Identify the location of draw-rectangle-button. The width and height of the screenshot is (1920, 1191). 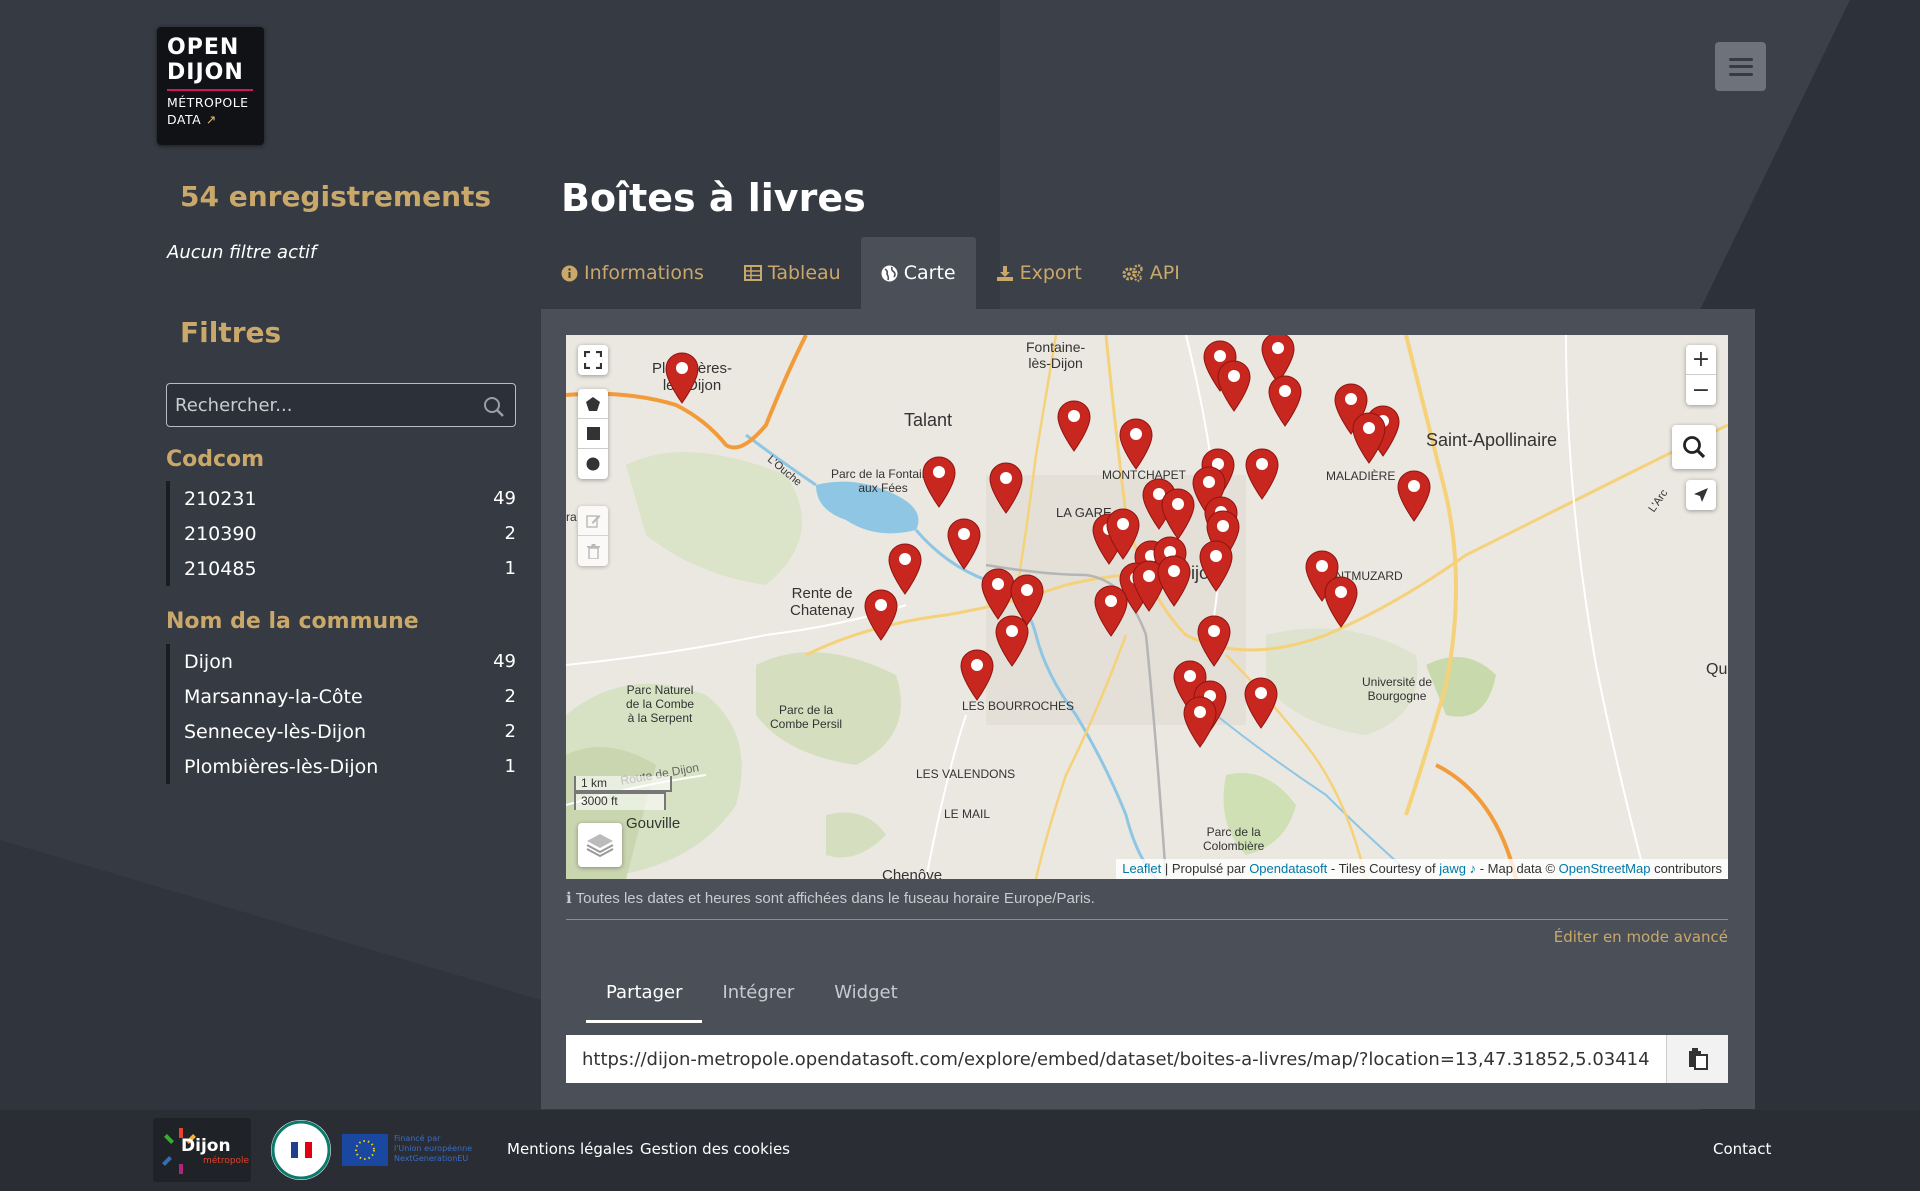
(593, 434).